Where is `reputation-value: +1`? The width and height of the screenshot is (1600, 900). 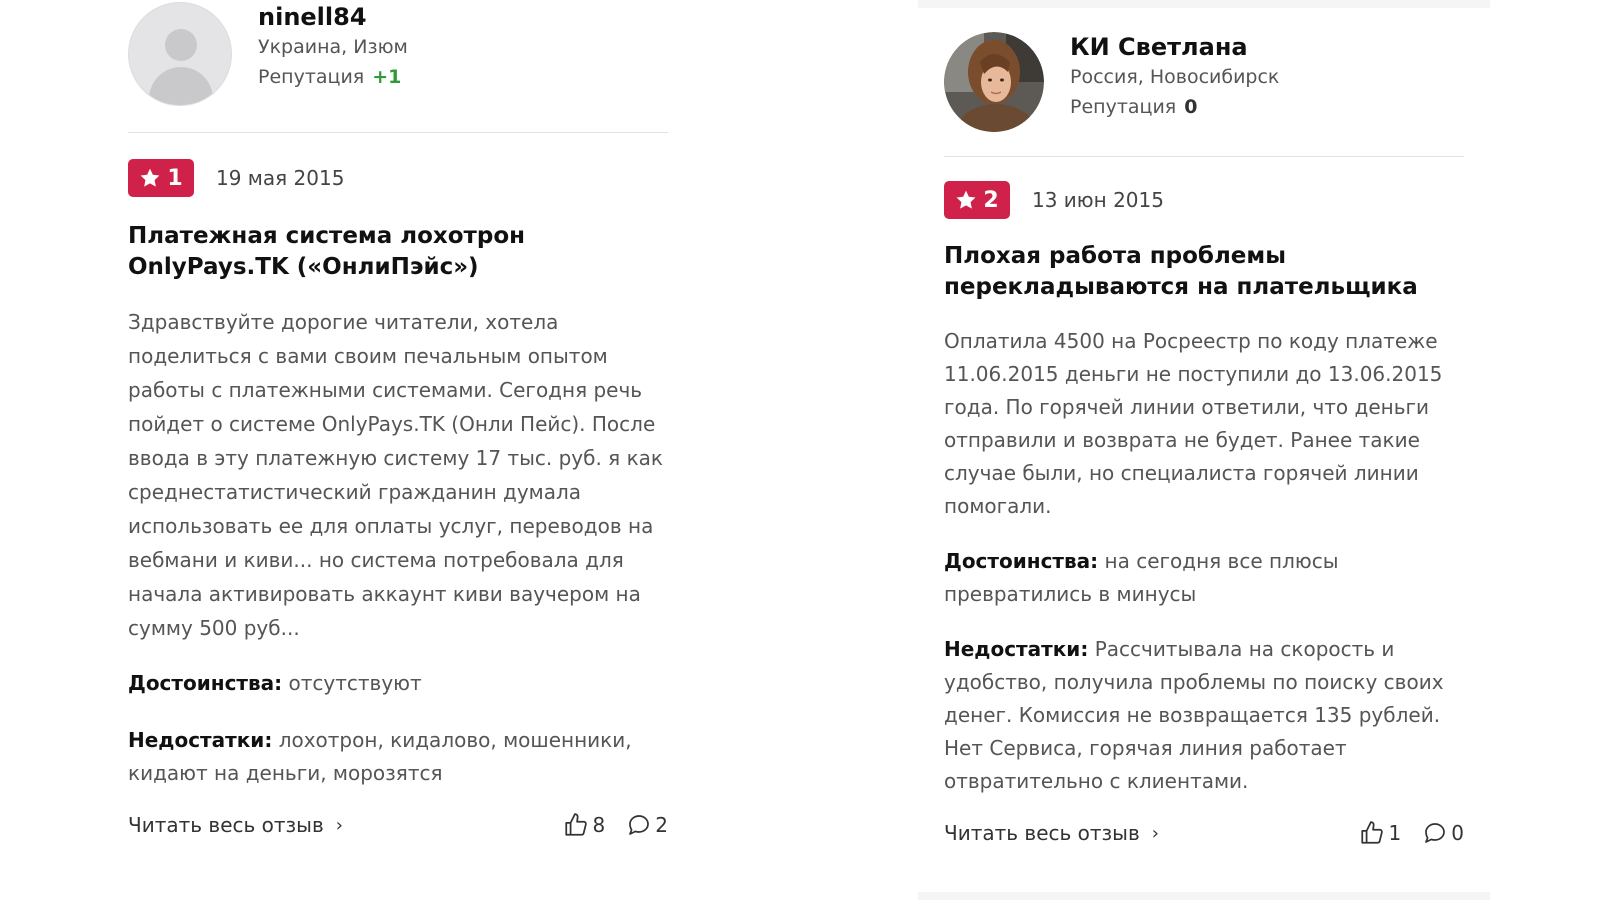 reputation-value: +1 is located at coordinates (387, 77).